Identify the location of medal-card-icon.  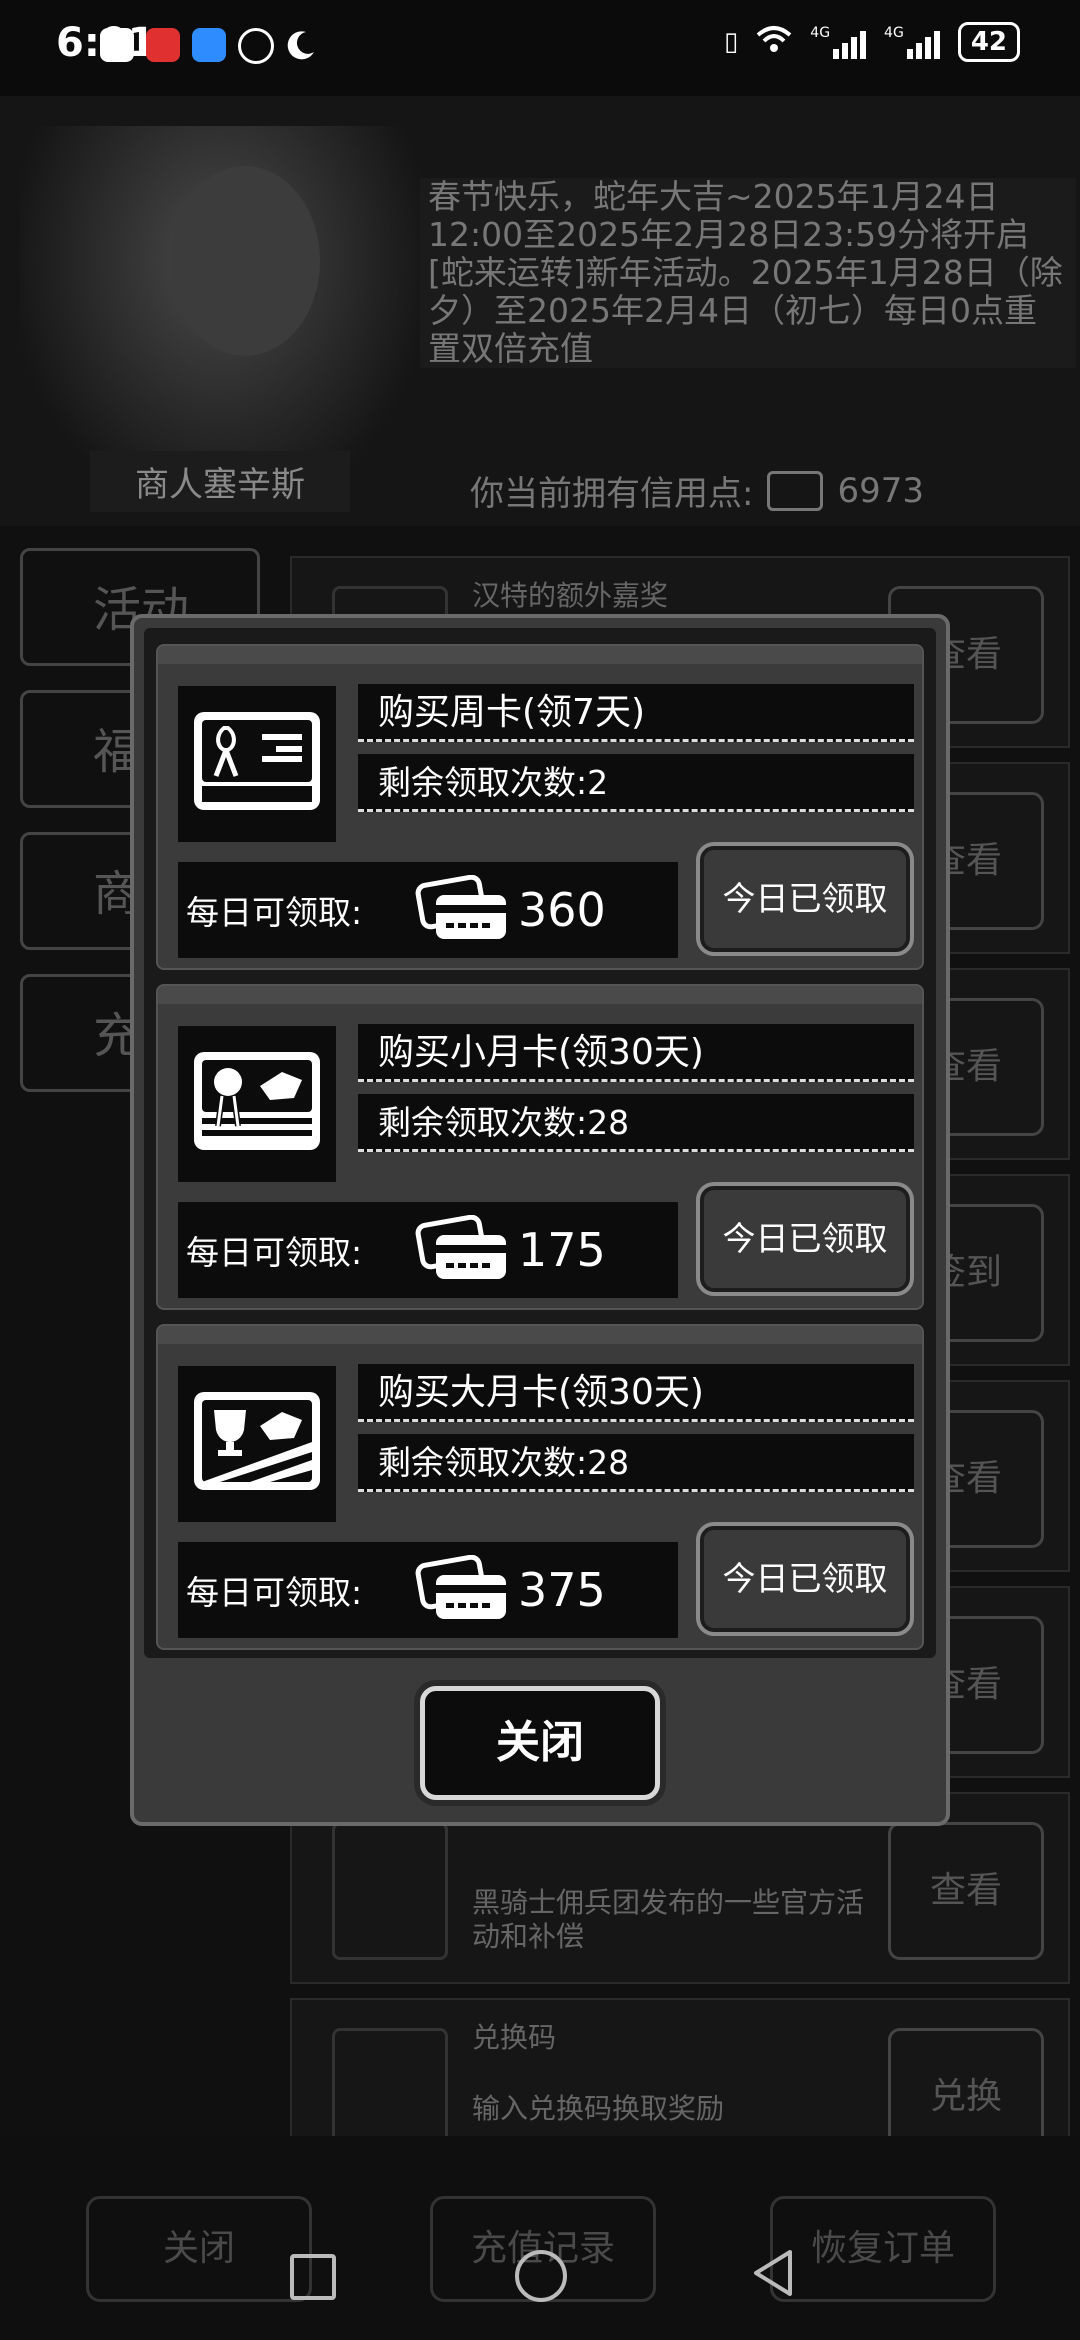
(257, 1104).